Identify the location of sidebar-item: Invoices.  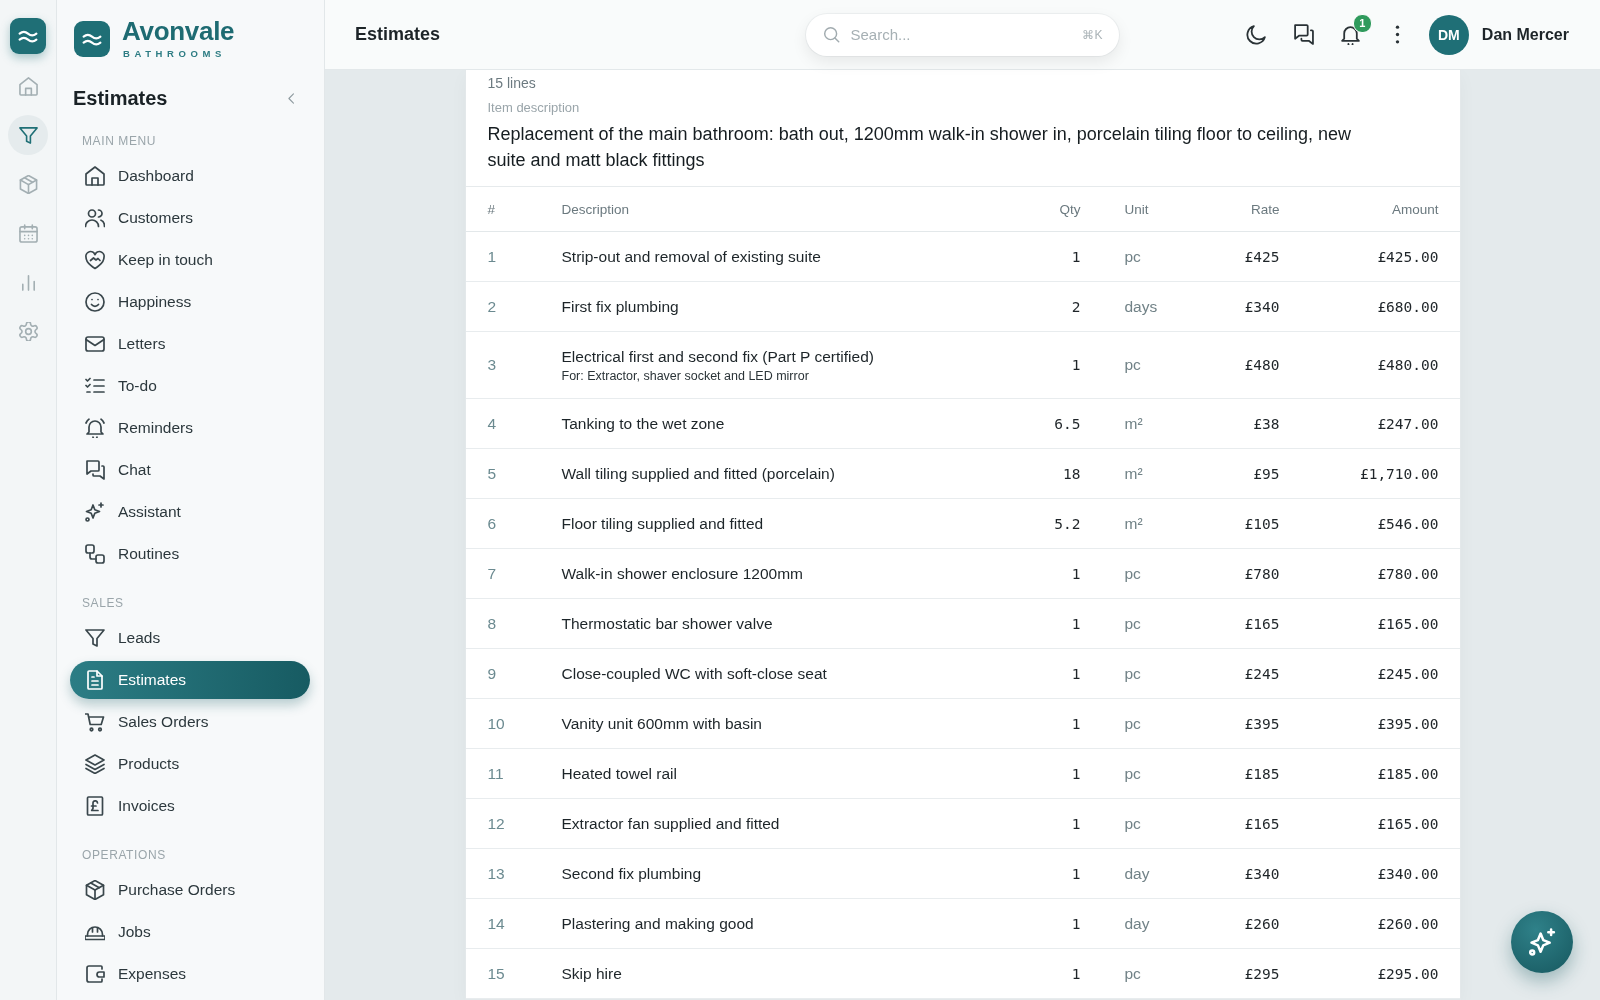
(190, 806).